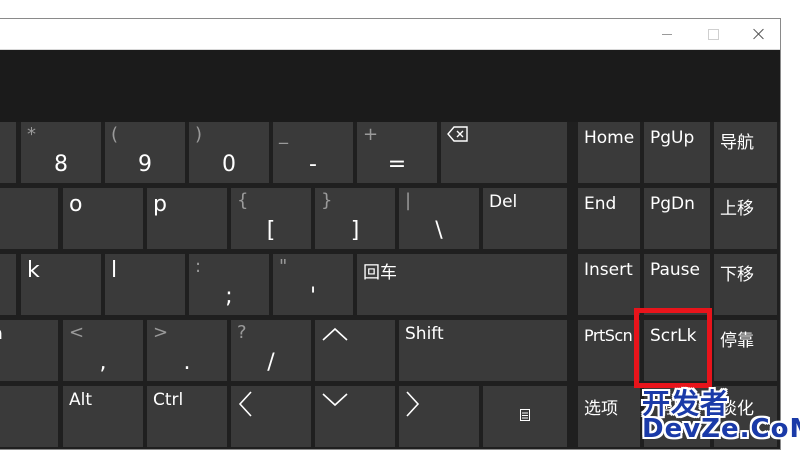 The image size is (800, 450). What do you see at coordinates (355, 350) in the screenshot?
I see `up-arrow-key` at bounding box center [355, 350].